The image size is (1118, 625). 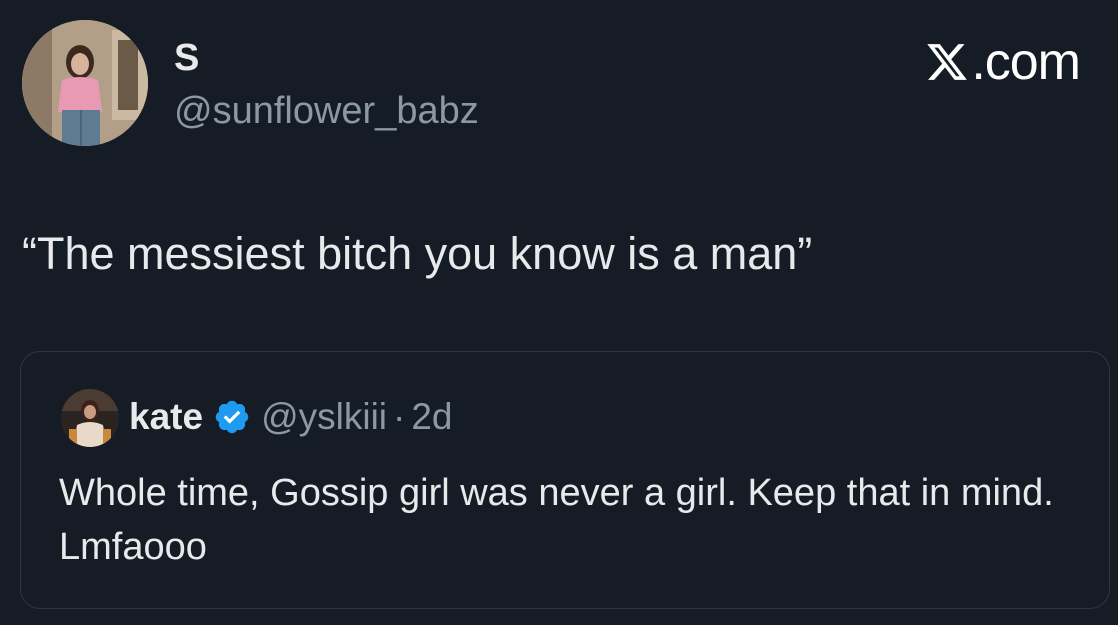 I want to click on verified-badge-icon, so click(x=232, y=417).